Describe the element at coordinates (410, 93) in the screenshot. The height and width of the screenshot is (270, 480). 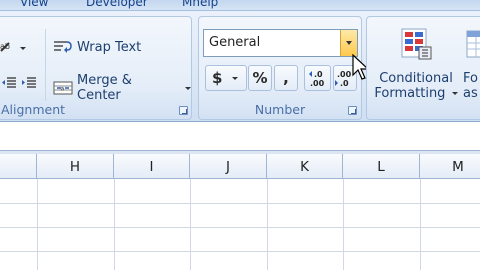
I see `conditional-formatting-label-2: Formatting` at that location.